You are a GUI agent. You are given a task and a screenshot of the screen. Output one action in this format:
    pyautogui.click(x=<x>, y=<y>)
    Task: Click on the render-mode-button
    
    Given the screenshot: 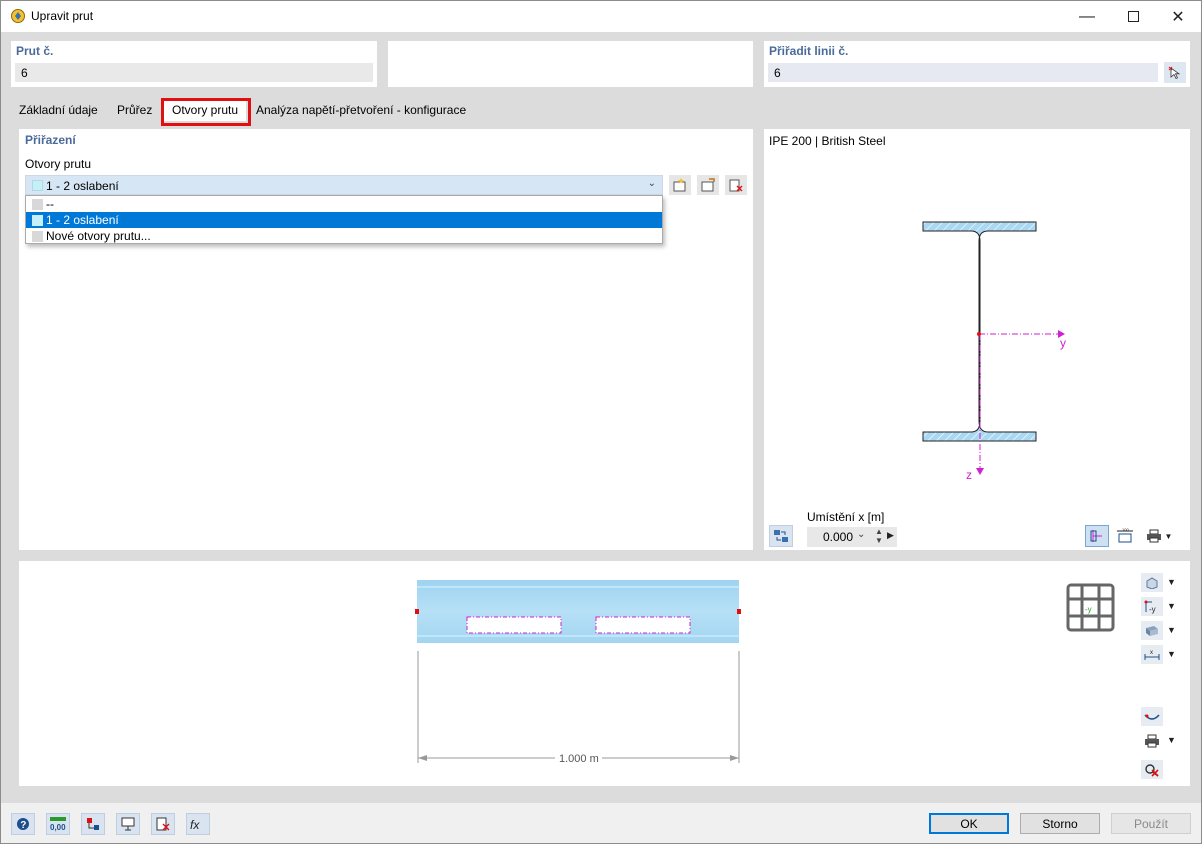 What is the action you would take?
    pyautogui.click(x=1152, y=630)
    